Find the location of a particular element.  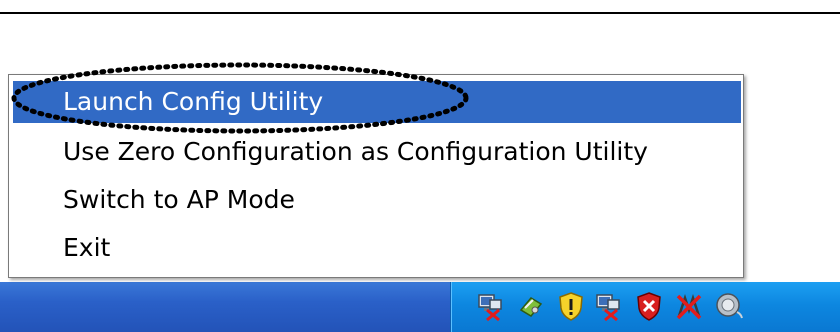

menu-item-switch-to-ap-mode: Switch to AP Mode is located at coordinates (377, 200).